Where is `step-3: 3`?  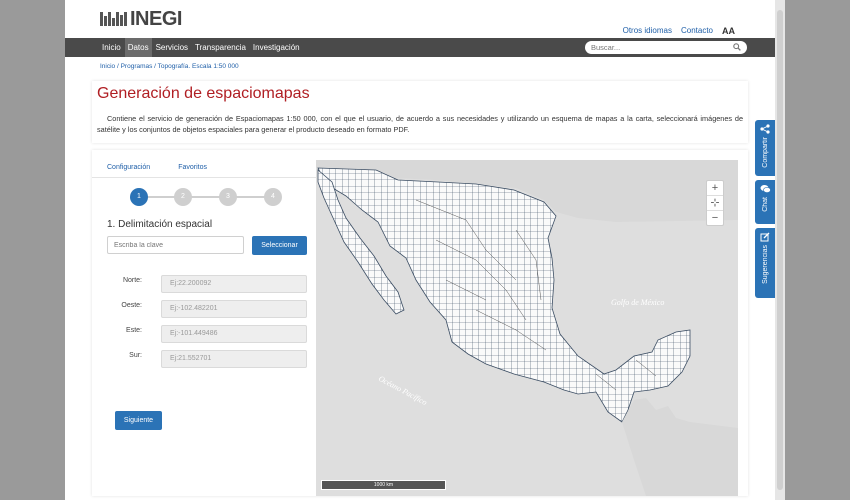 step-3: 3 is located at coordinates (228, 197).